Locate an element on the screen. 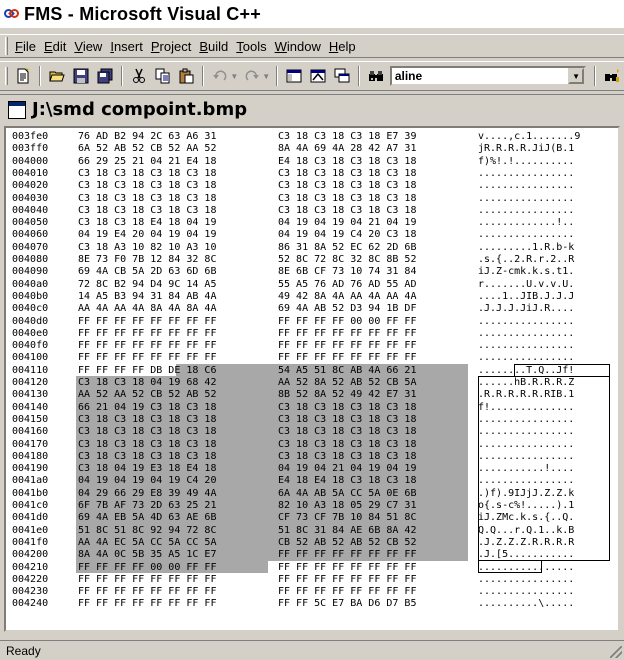 The width and height of the screenshot is (624, 660). menu-project: Project is located at coordinates (171, 46).